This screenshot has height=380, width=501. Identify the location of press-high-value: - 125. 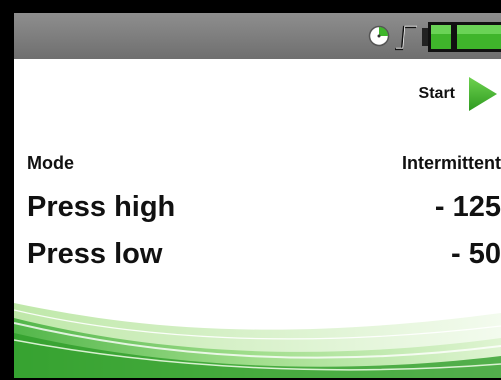
(468, 207).